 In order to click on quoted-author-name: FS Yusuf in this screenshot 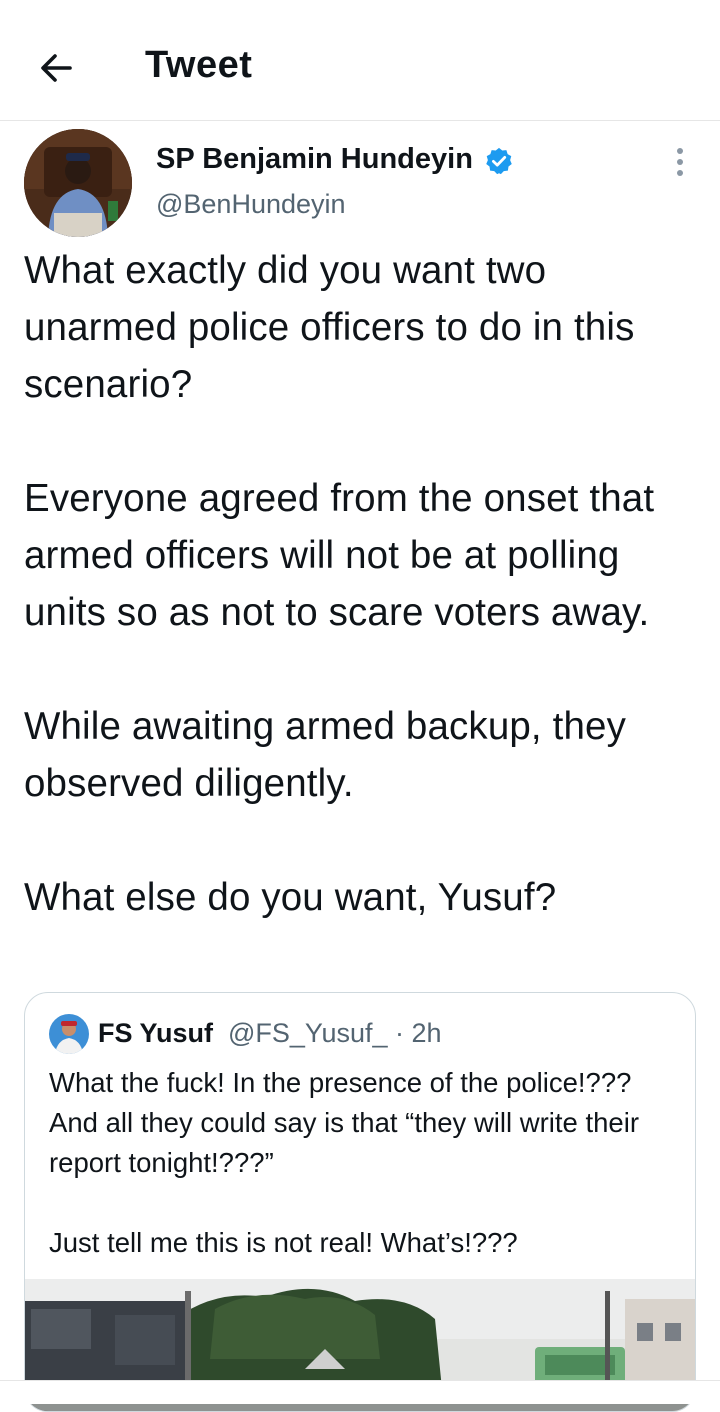, I will do `click(156, 1033)`.